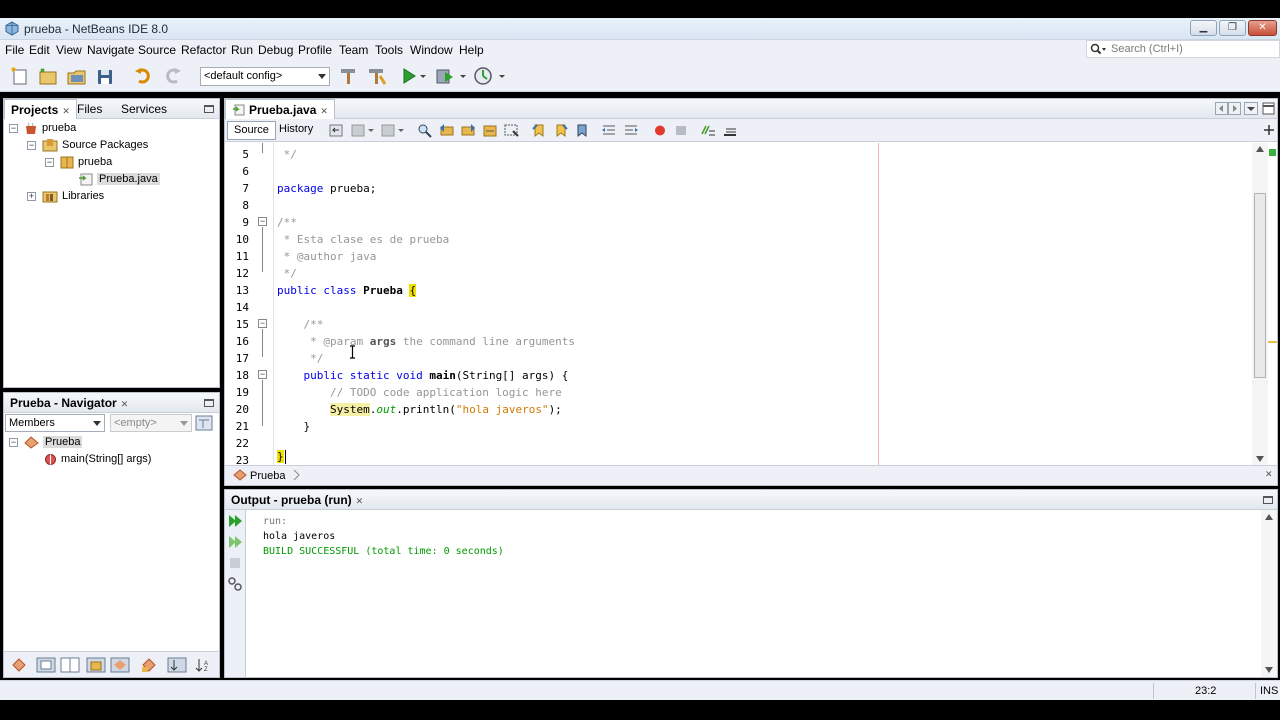 Image resolution: width=1280 pixels, height=720 pixels. Describe the element at coordinates (631, 130) in the screenshot. I see `shift-right-icon` at that location.